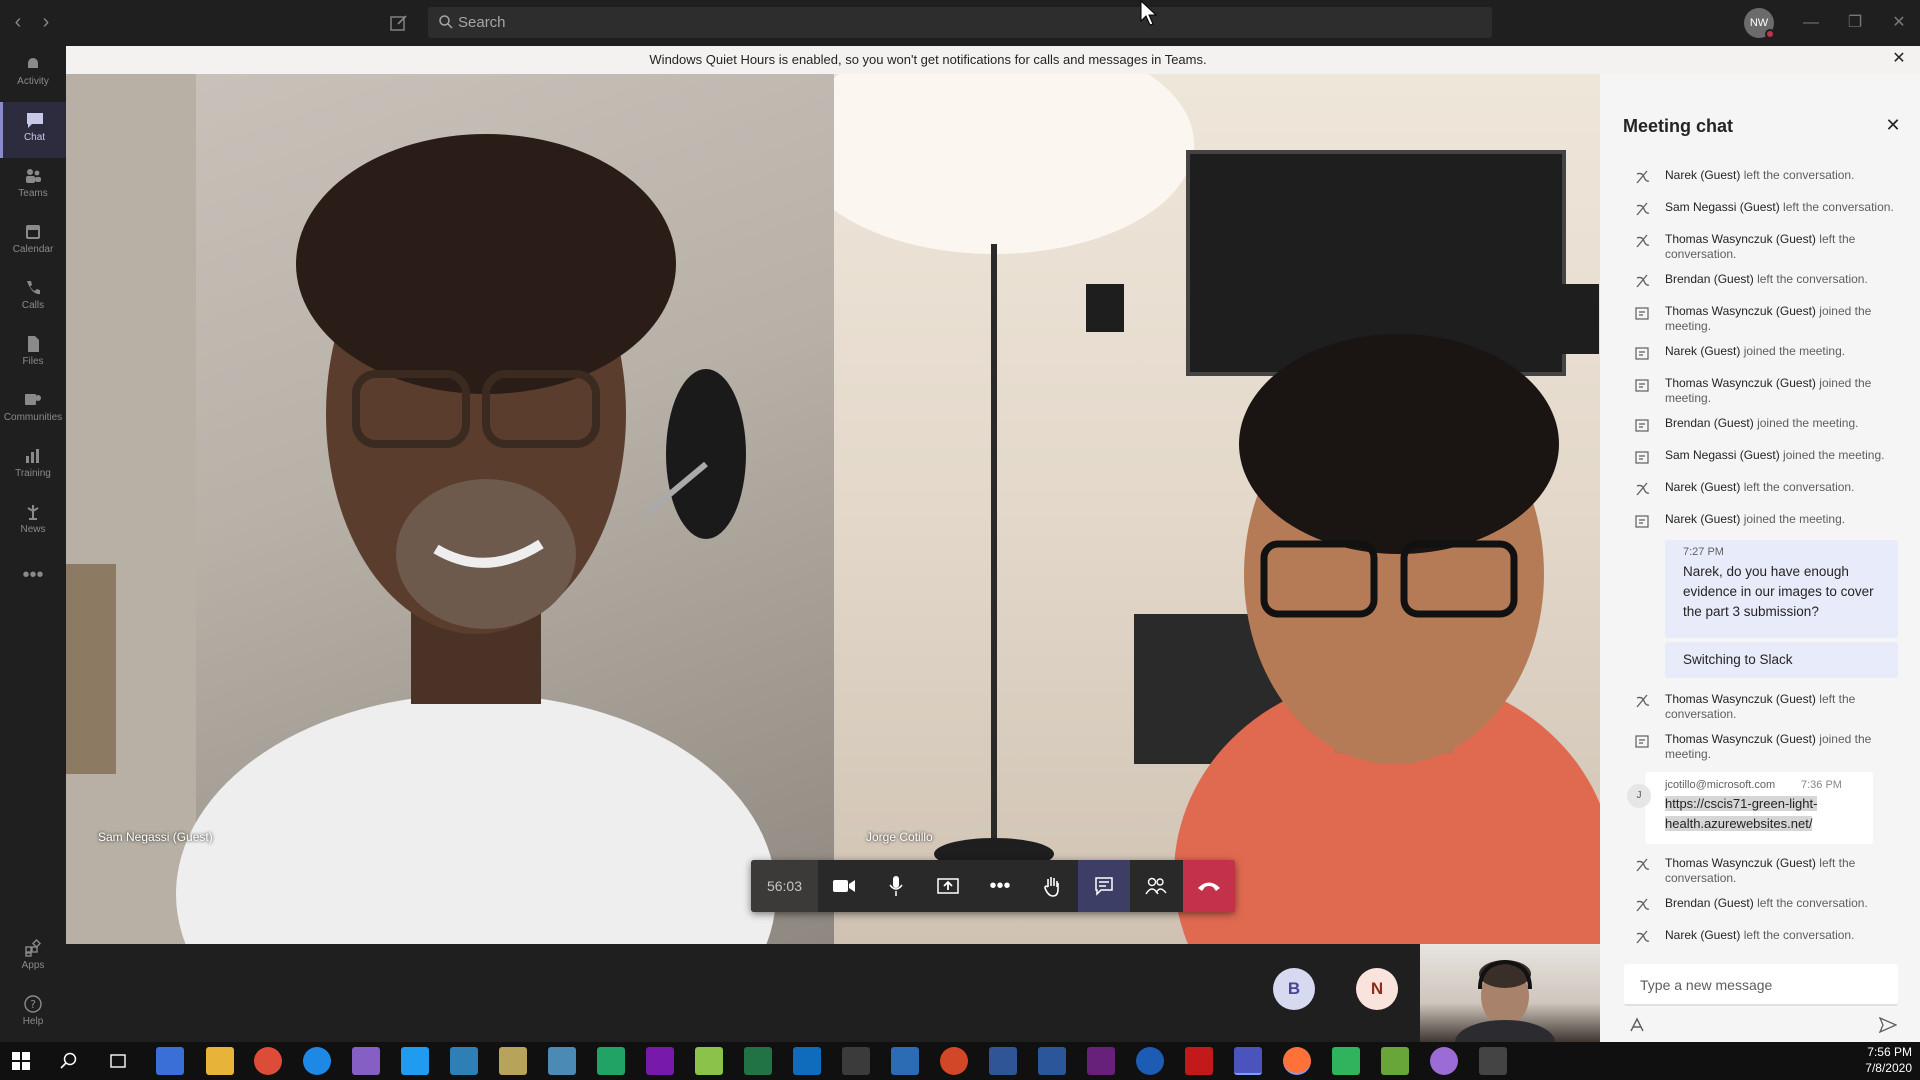  Describe the element at coordinates (1811, 23) in the screenshot. I see `minimize-icon: —` at that location.